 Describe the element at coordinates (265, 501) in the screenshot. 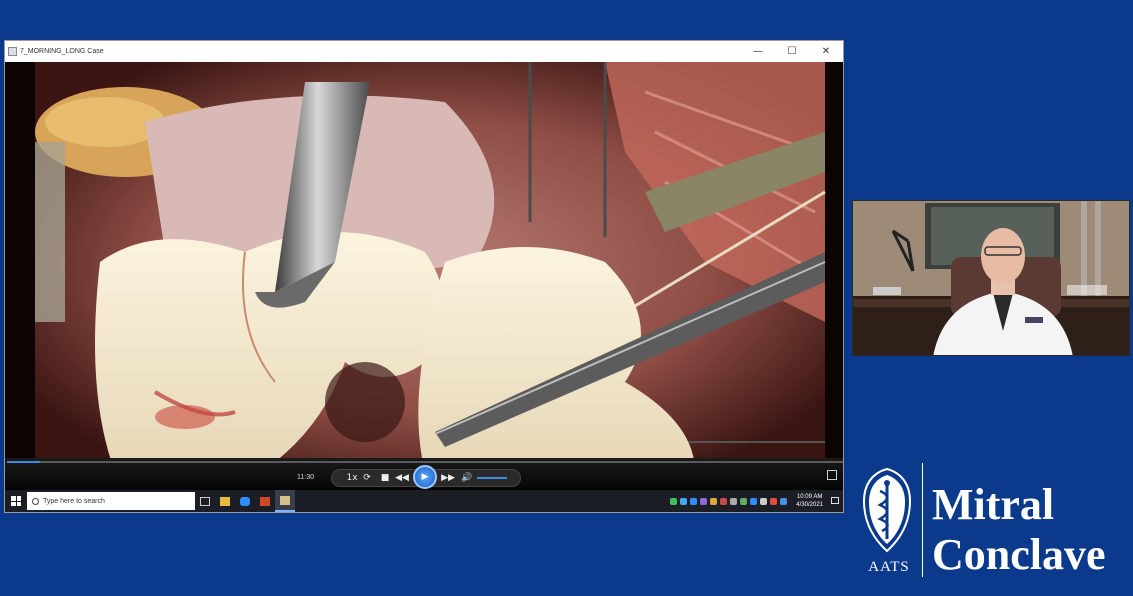

I see `powerpoint-icon` at that location.